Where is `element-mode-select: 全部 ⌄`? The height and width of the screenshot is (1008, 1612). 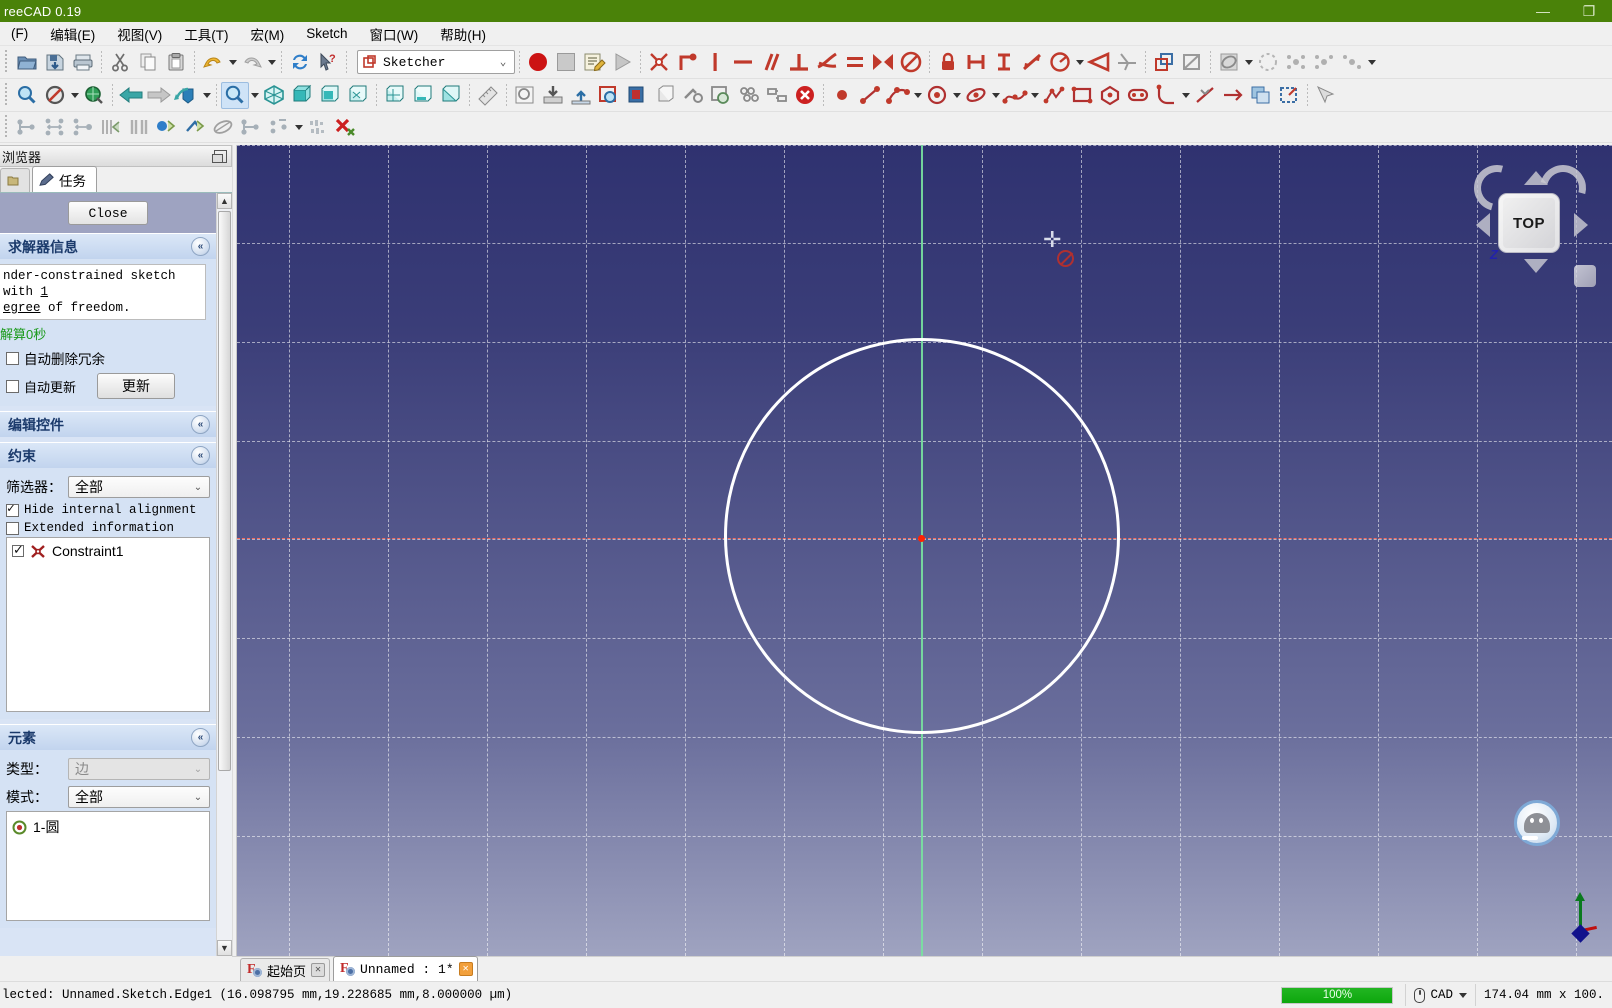 element-mode-select: 全部 ⌄ is located at coordinates (139, 797).